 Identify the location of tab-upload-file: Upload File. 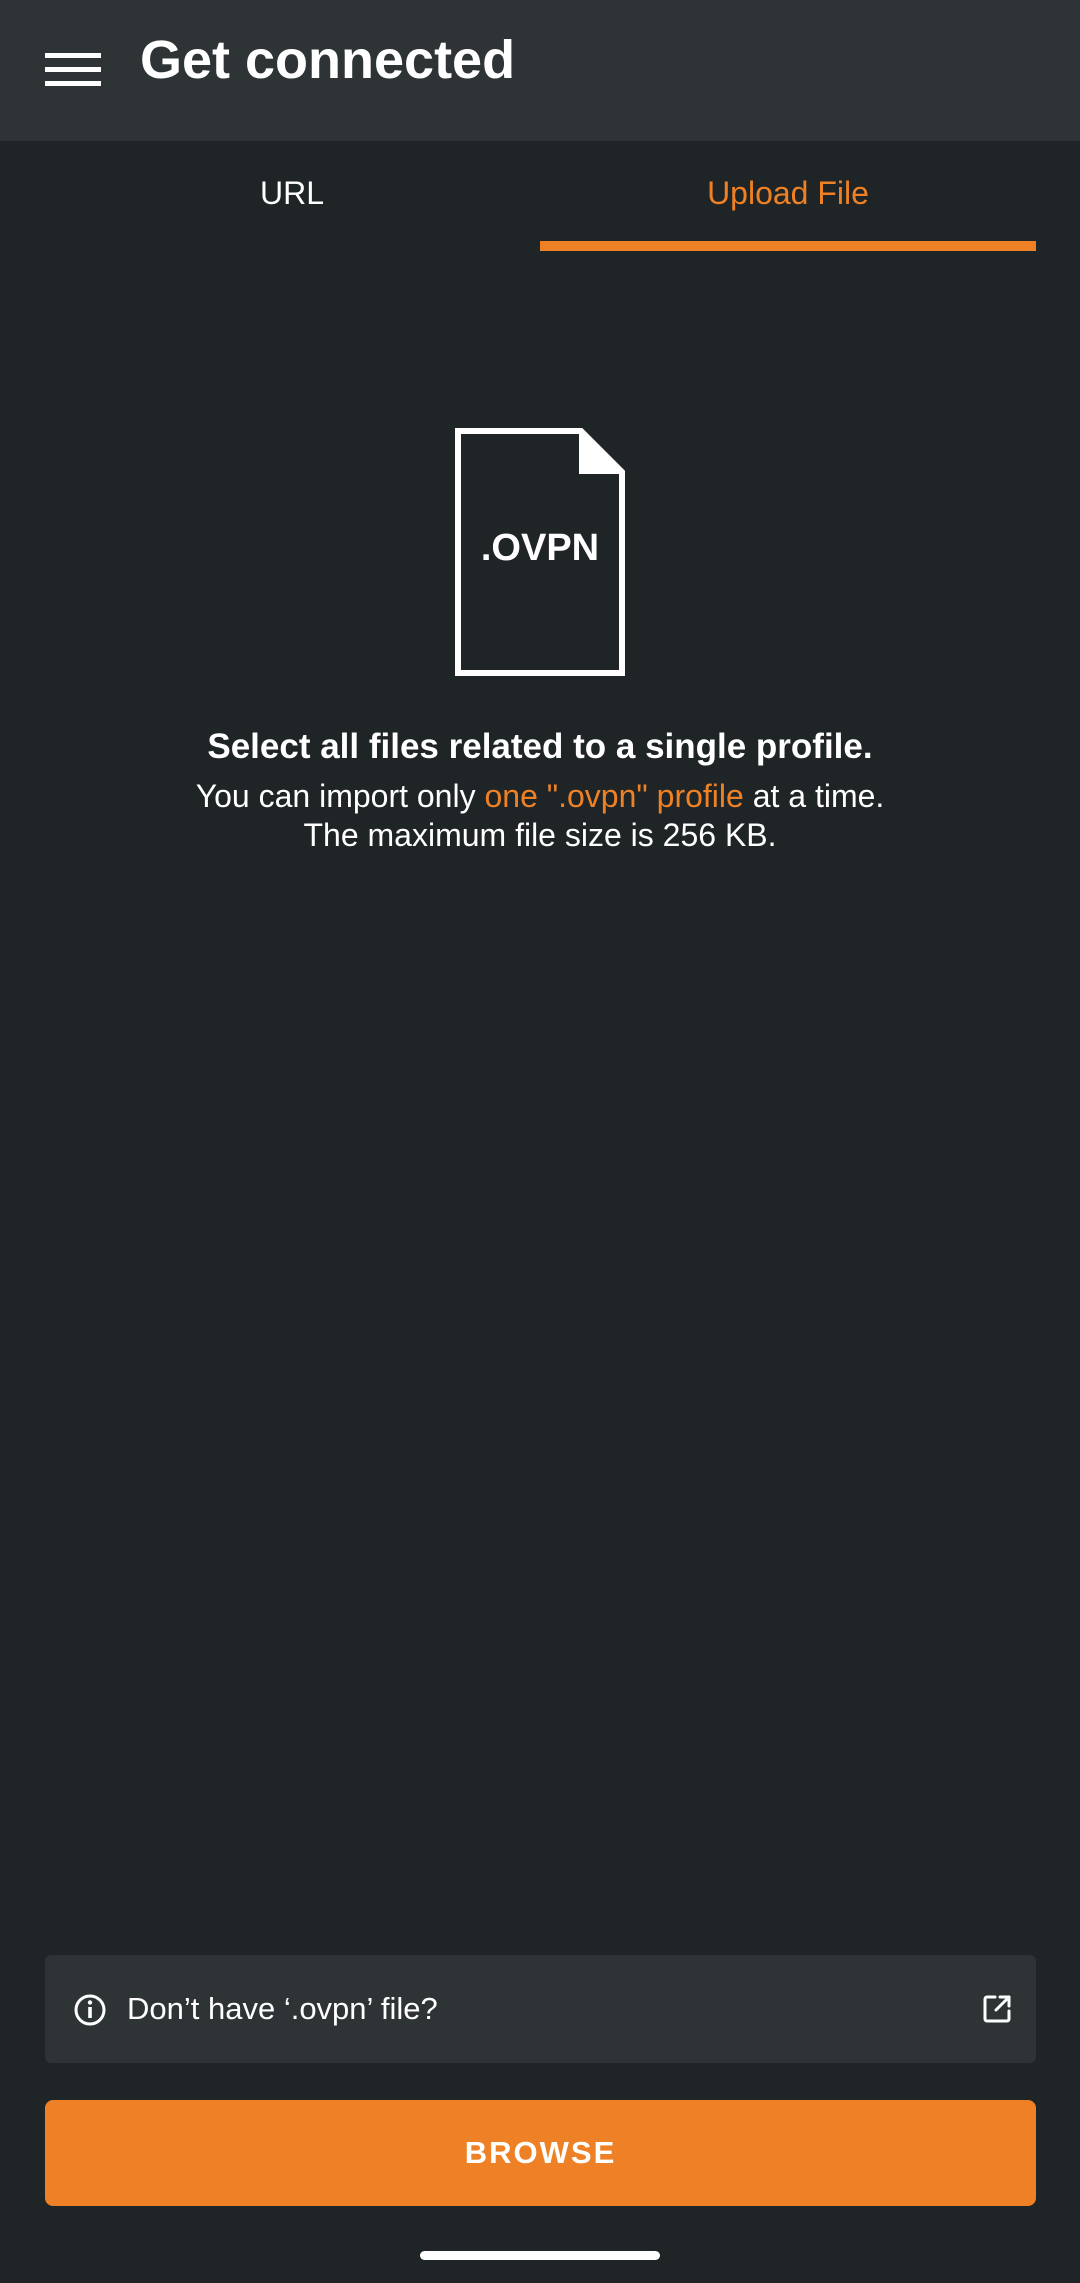
(788, 197).